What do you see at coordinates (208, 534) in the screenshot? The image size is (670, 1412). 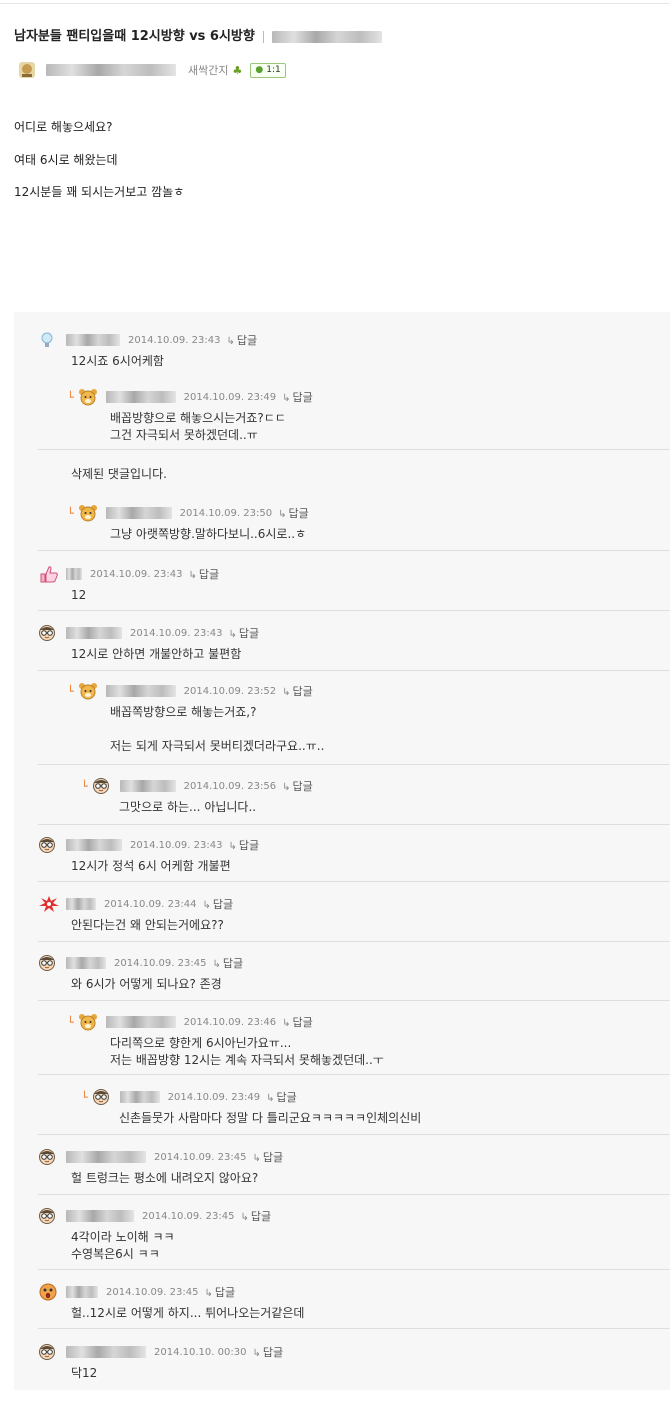 I see `comment-text: 그냥 아랫쪽방향.말하다보니..6시로..ㅎ` at bounding box center [208, 534].